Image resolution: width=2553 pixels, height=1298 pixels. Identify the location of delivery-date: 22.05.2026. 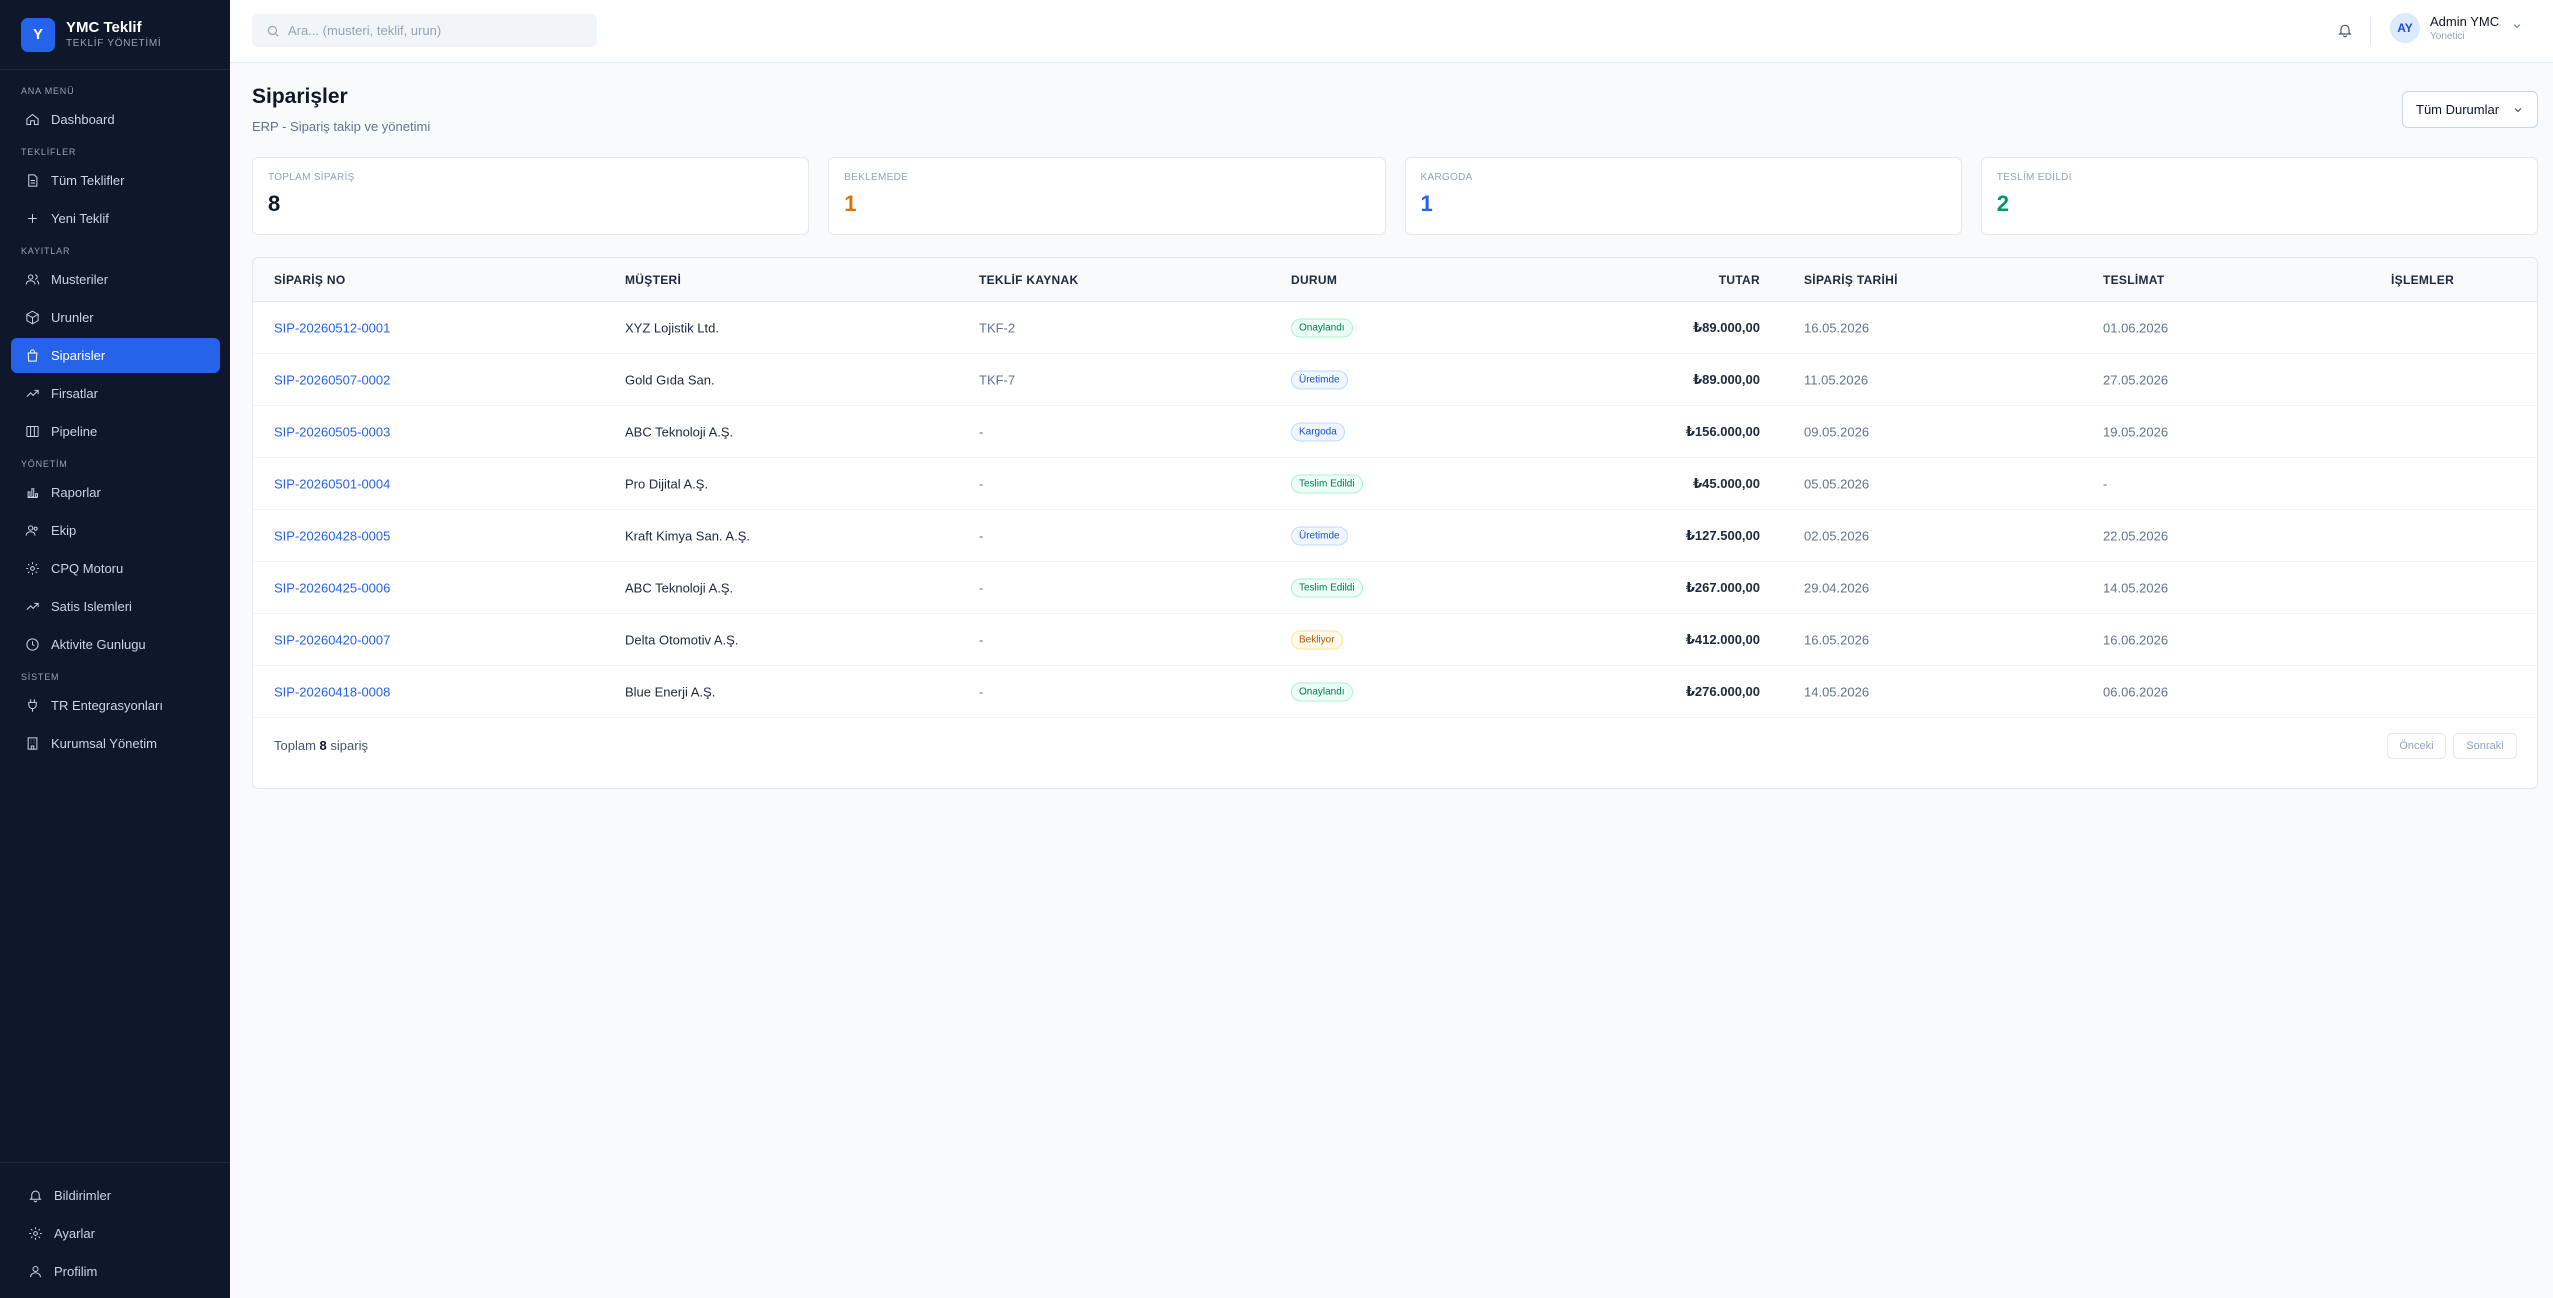
(2136, 535).